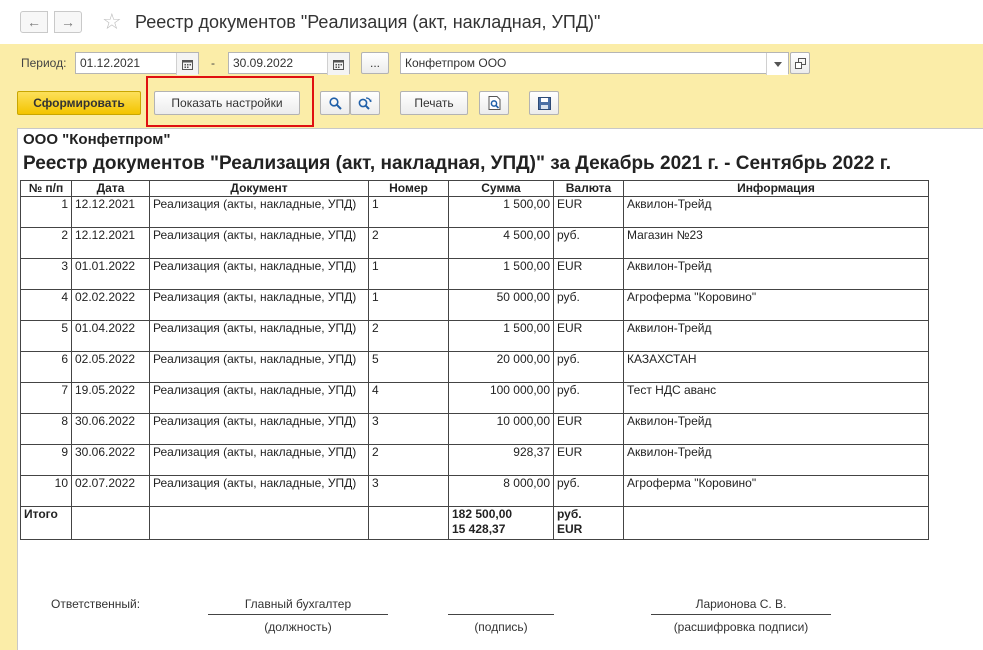 The height and width of the screenshot is (650, 983). Describe the element at coordinates (570, 529) in the screenshot. I see `total-currency-eur: EUR` at that location.